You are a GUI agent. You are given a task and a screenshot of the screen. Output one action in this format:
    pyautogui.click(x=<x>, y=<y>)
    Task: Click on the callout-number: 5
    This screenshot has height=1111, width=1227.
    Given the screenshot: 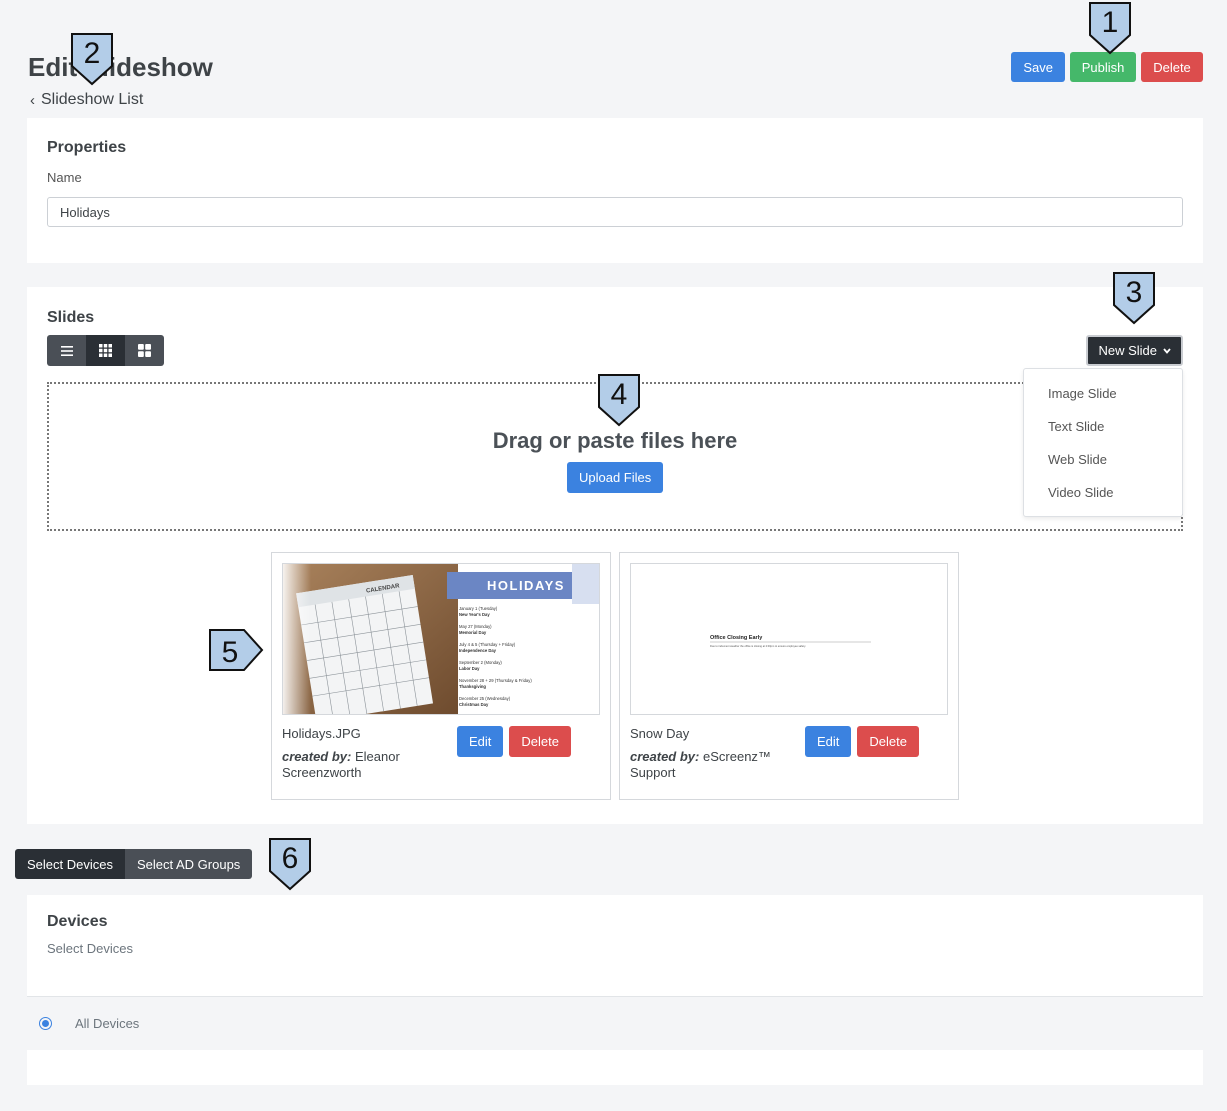 What is the action you would take?
    pyautogui.click(x=230, y=652)
    